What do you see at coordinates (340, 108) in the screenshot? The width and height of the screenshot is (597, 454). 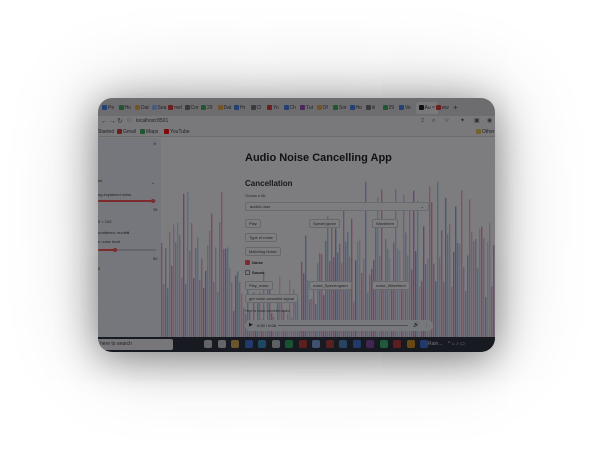 I see `browser-tab: Sor` at bounding box center [340, 108].